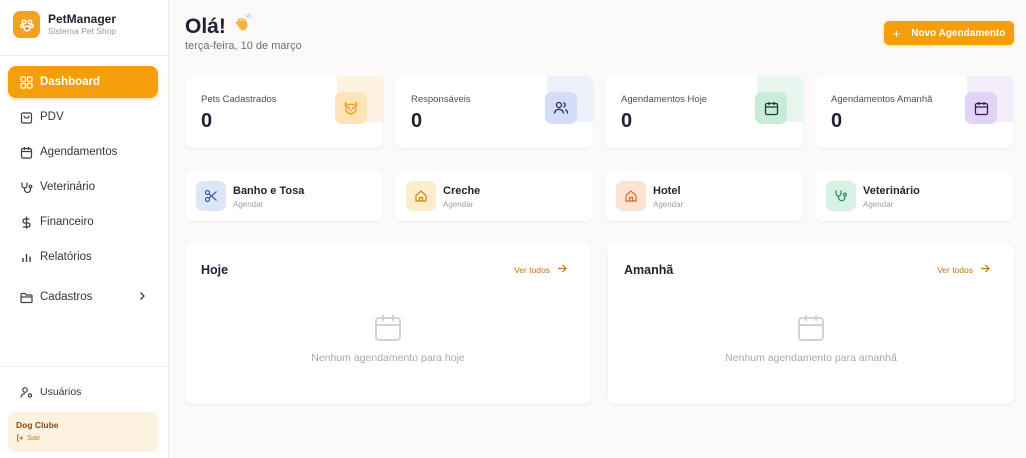 The height and width of the screenshot is (458, 1026). What do you see at coordinates (83, 432) in the screenshot?
I see `store-card: Dog Clube Sair` at bounding box center [83, 432].